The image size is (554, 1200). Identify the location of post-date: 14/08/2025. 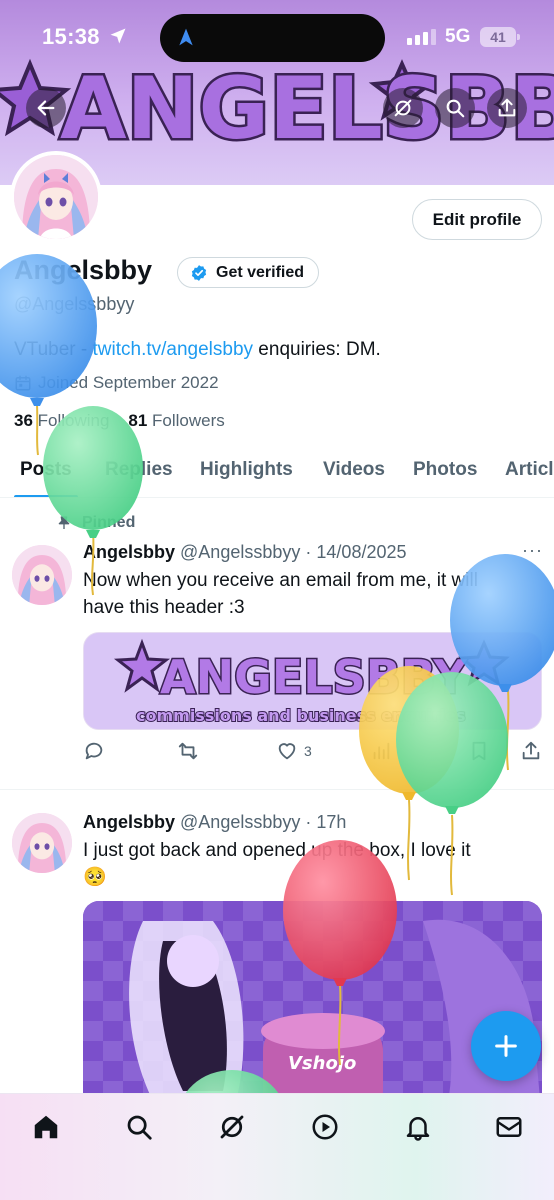
(361, 552).